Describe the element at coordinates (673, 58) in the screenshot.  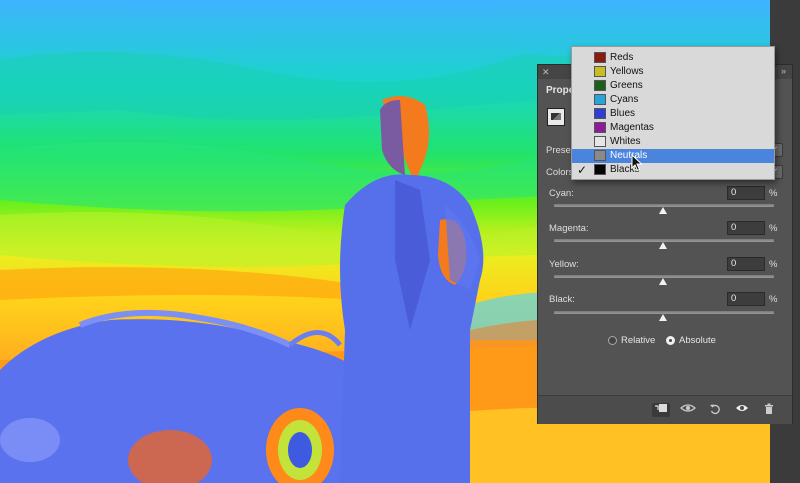
I see `menu-item-reds: Reds` at that location.